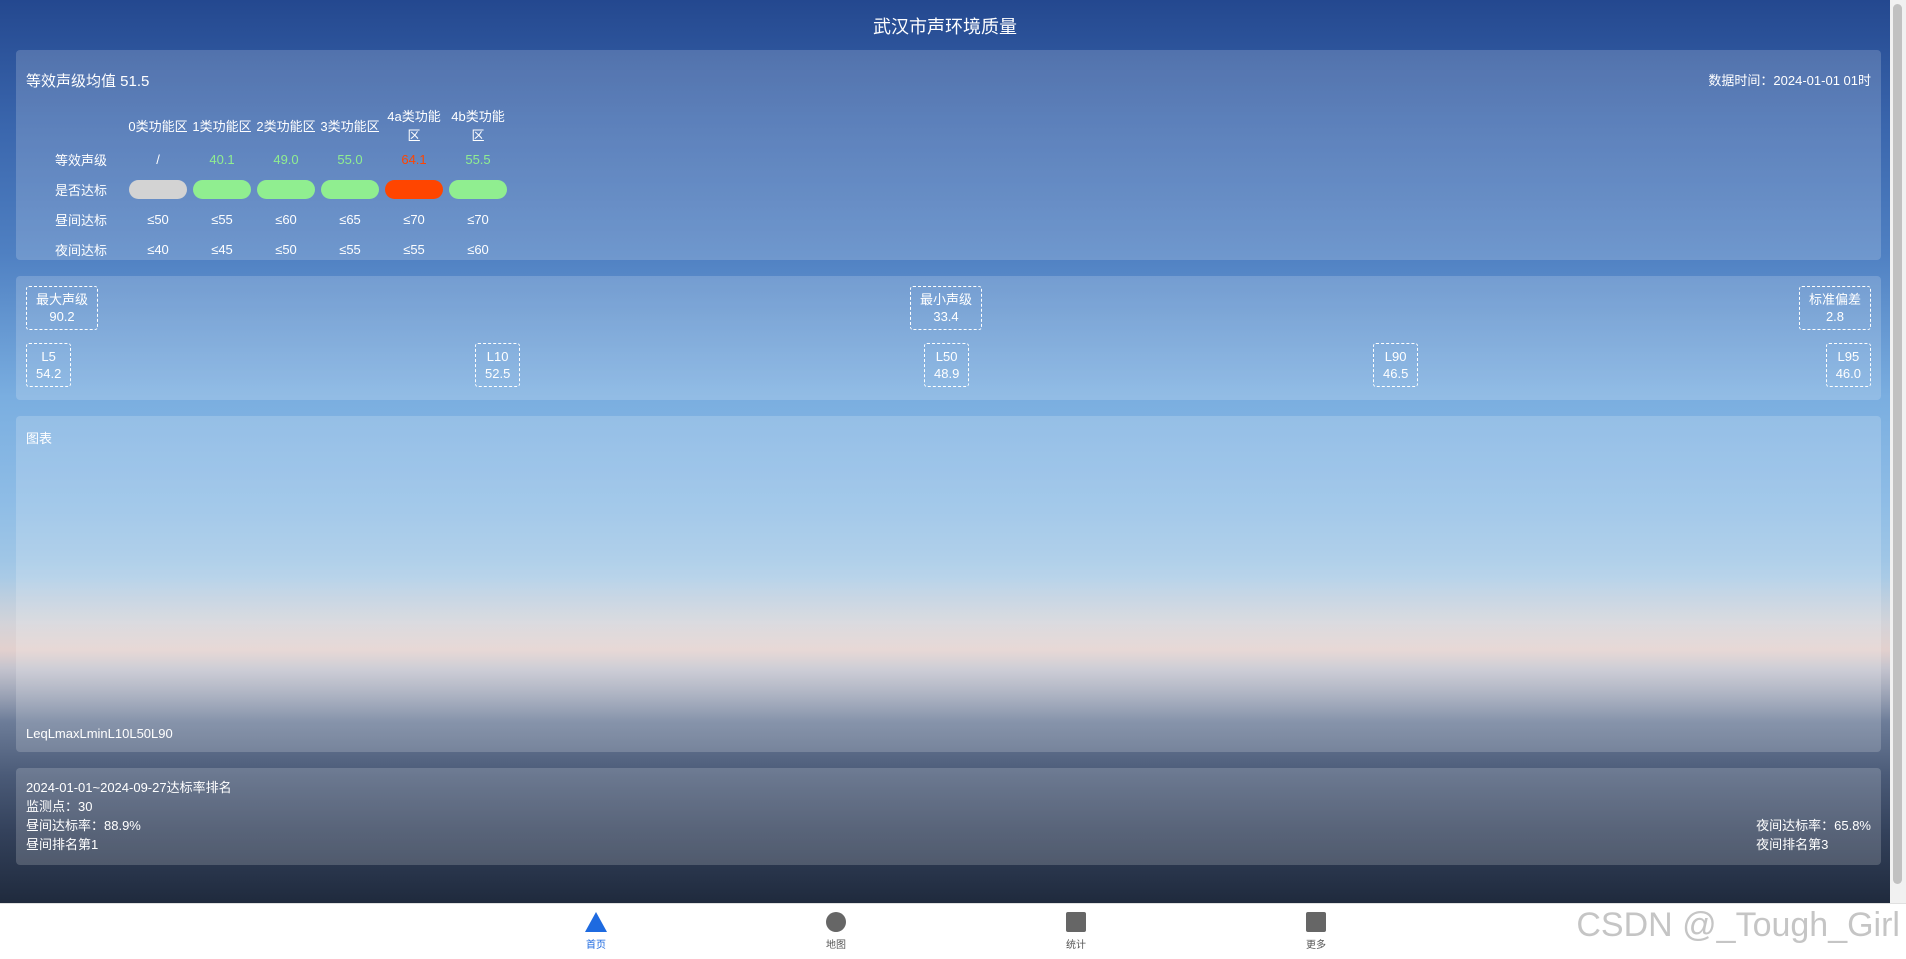  Describe the element at coordinates (1738, 925) in the screenshot. I see `watermark: CSDN @_Tough_Girl` at that location.